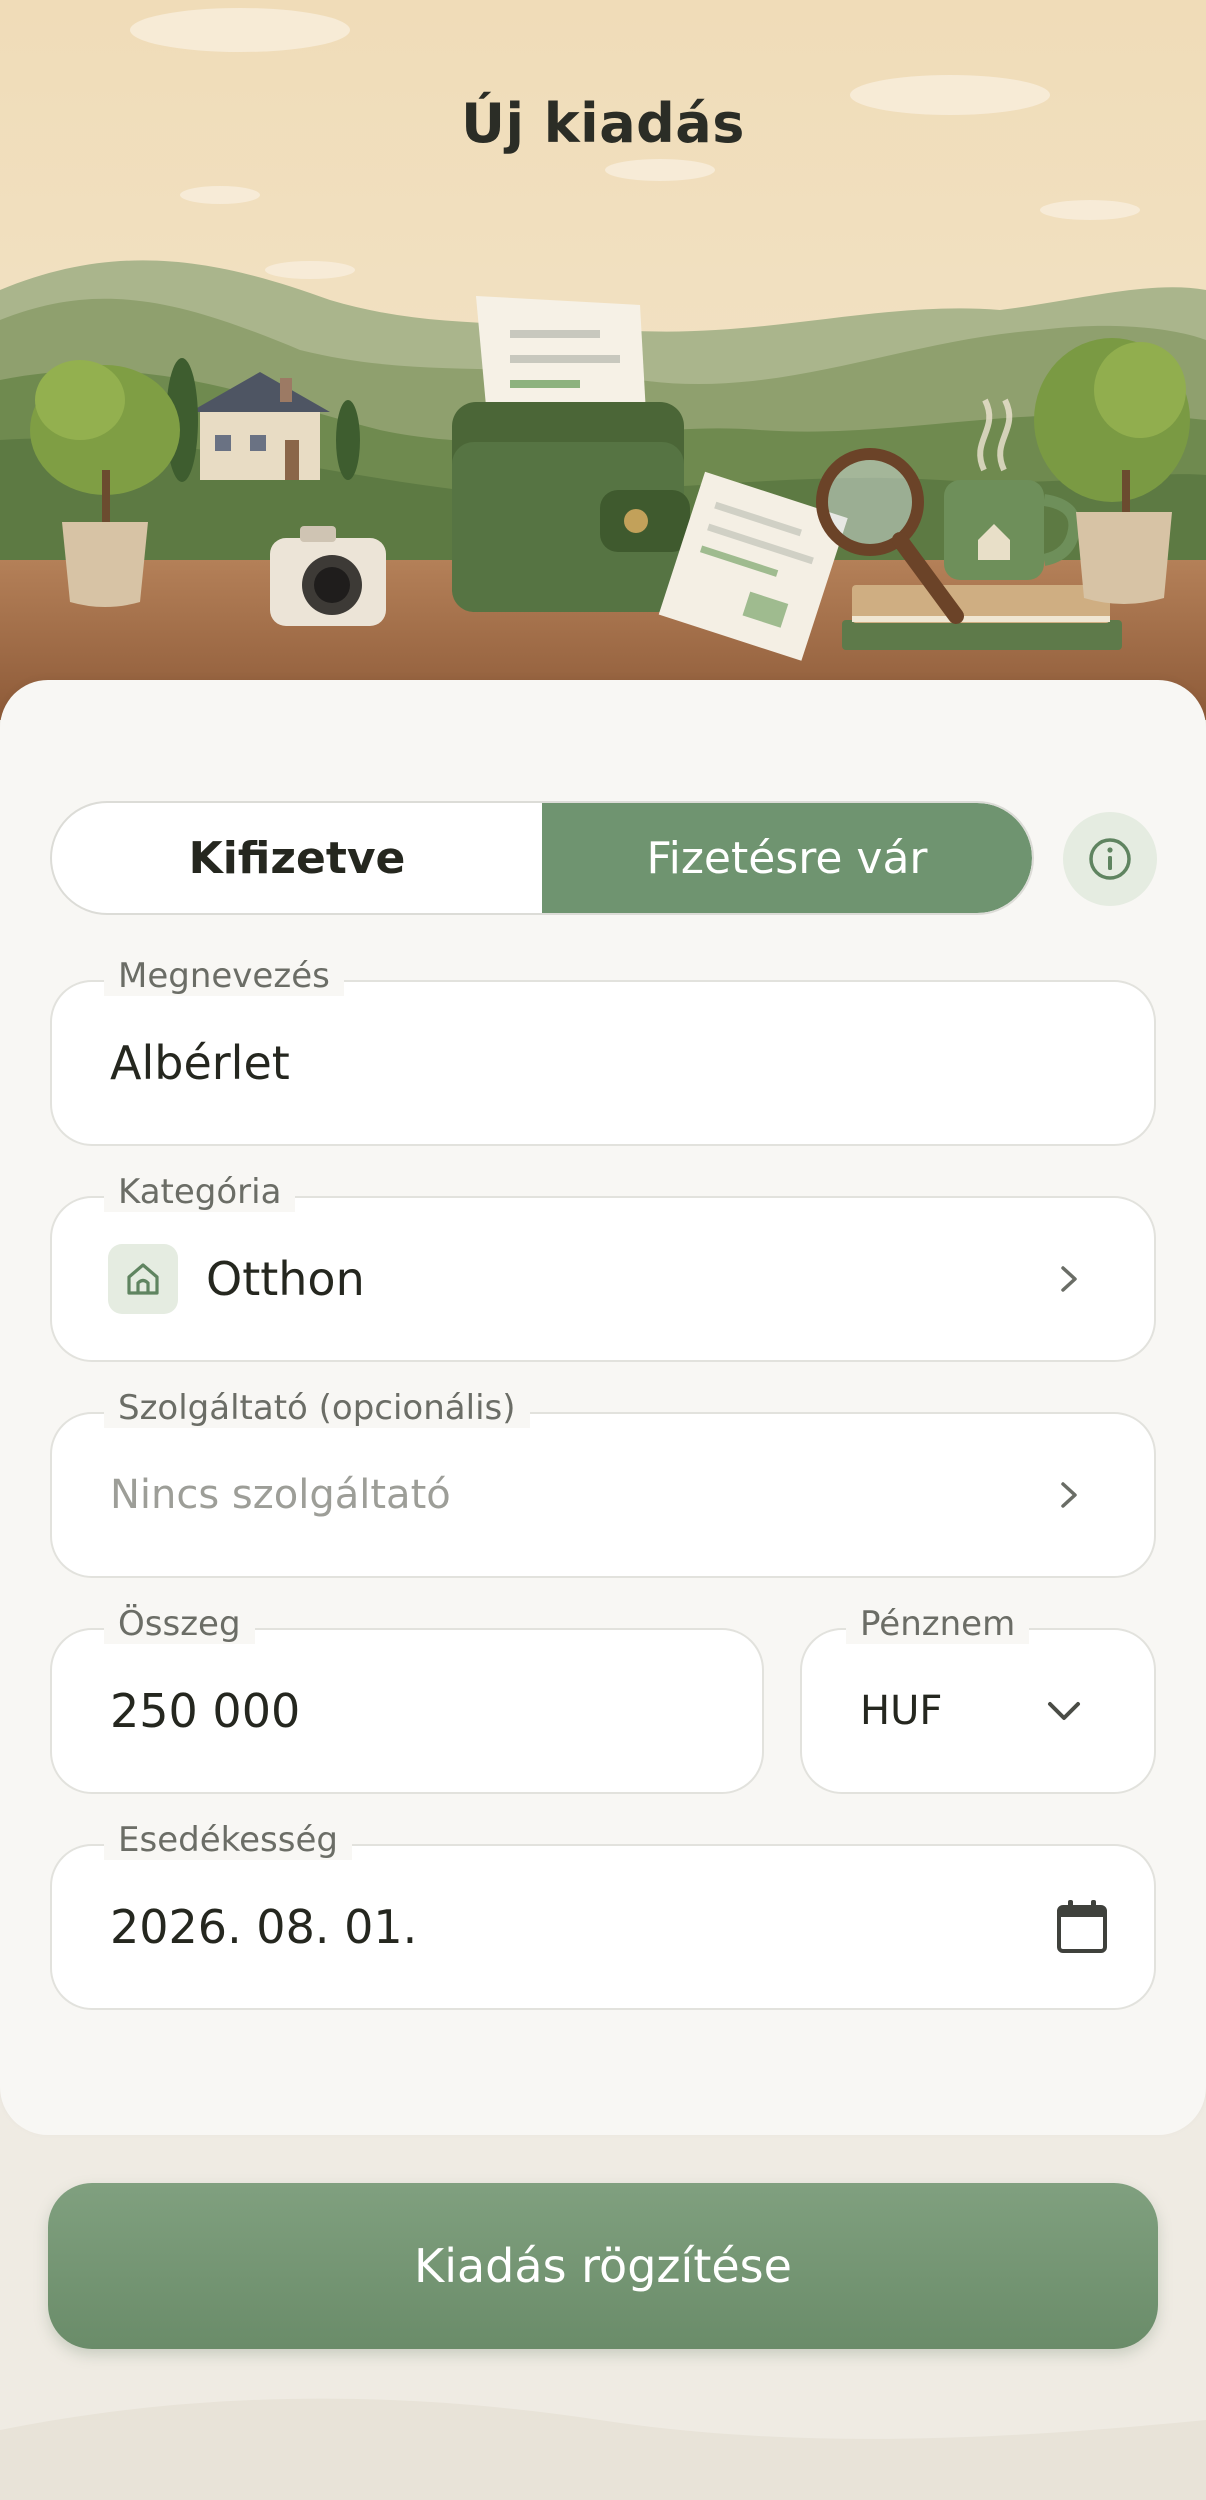 The image size is (1206, 2500). What do you see at coordinates (603, 123) in the screenshot?
I see `page-title: Új kiadás` at bounding box center [603, 123].